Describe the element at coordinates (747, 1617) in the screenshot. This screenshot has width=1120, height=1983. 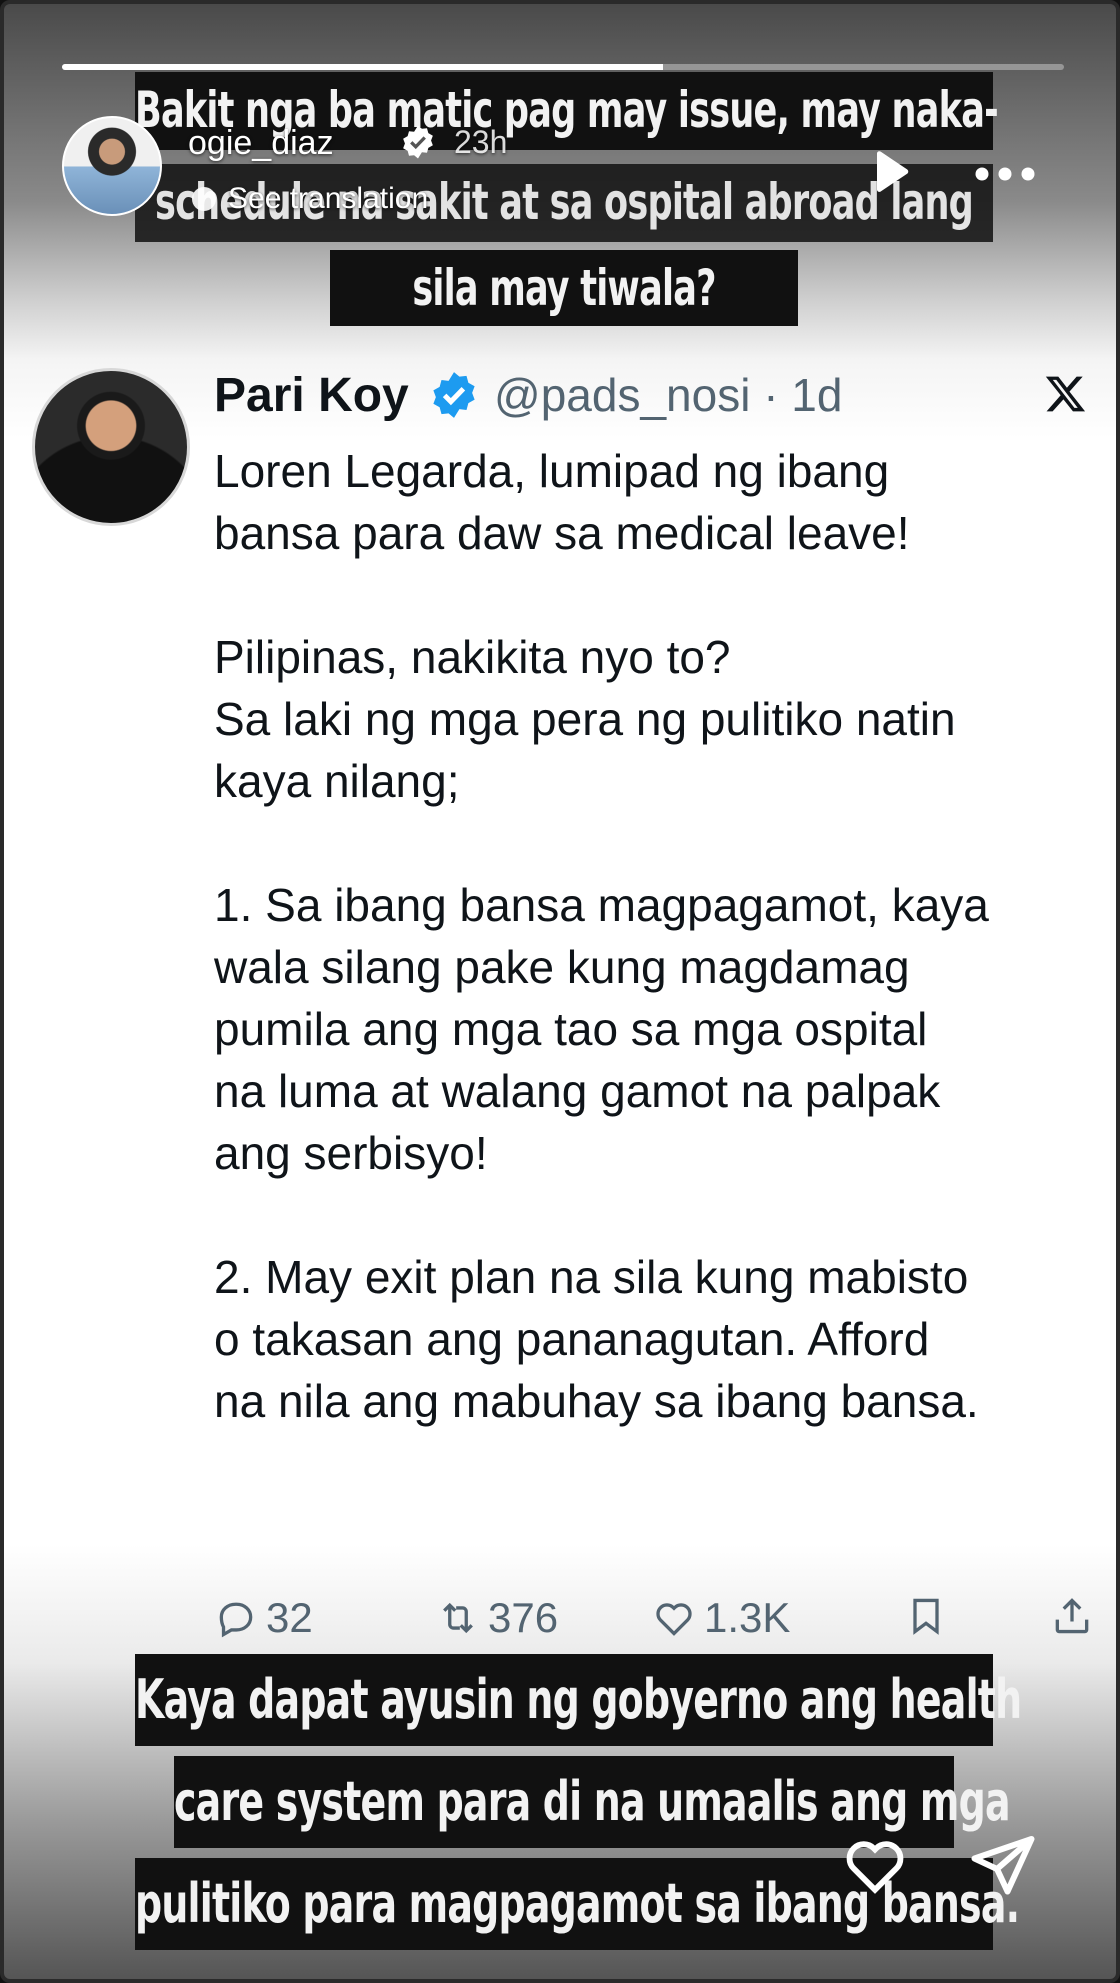
I see `like-count: 1.3K` at that location.